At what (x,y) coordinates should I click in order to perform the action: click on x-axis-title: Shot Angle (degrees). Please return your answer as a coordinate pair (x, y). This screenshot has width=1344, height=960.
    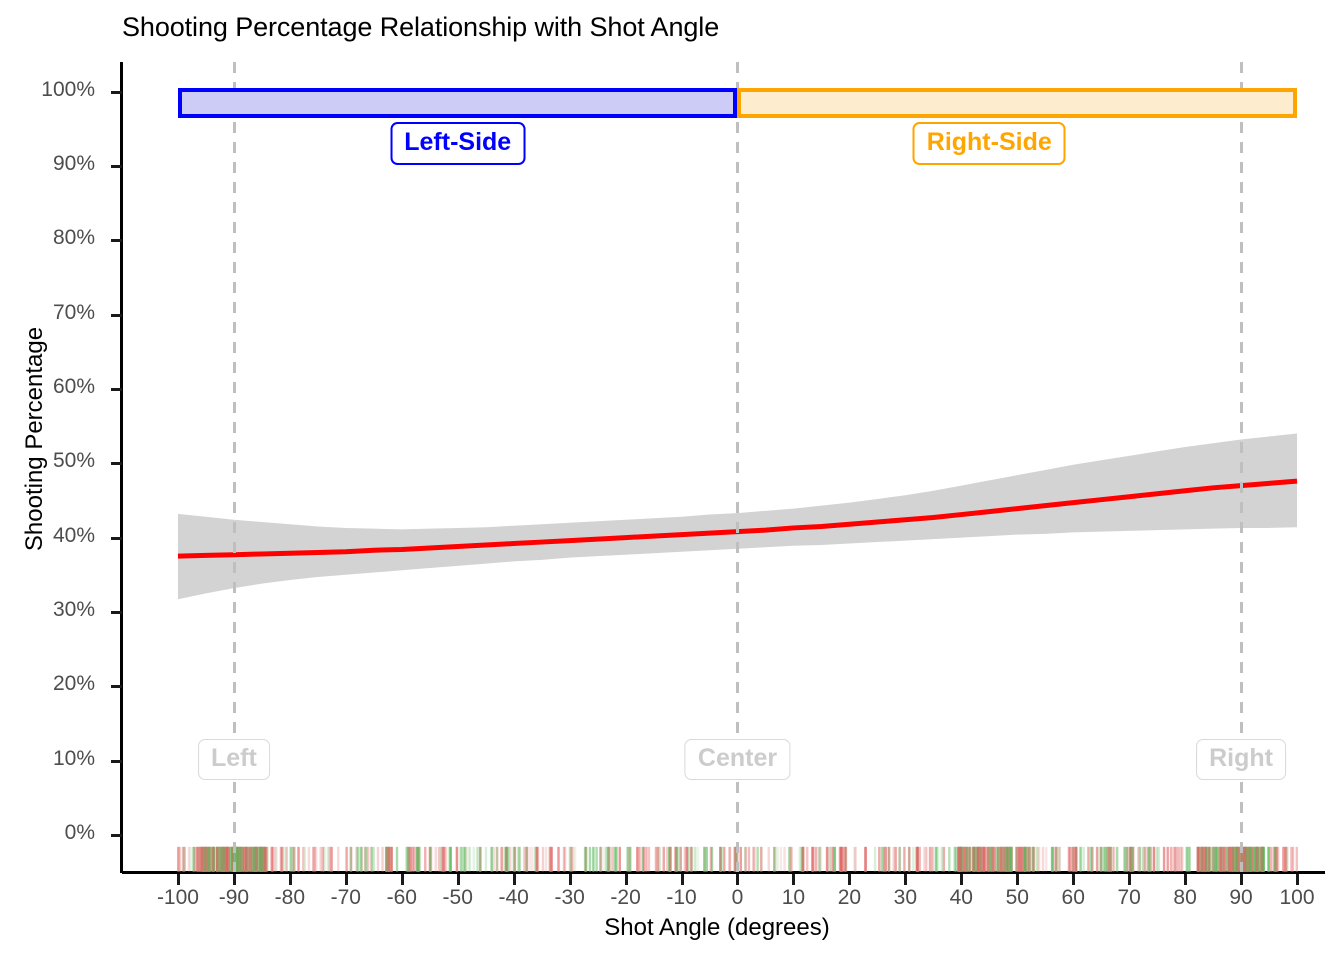
    Looking at the image, I should click on (672, 928).